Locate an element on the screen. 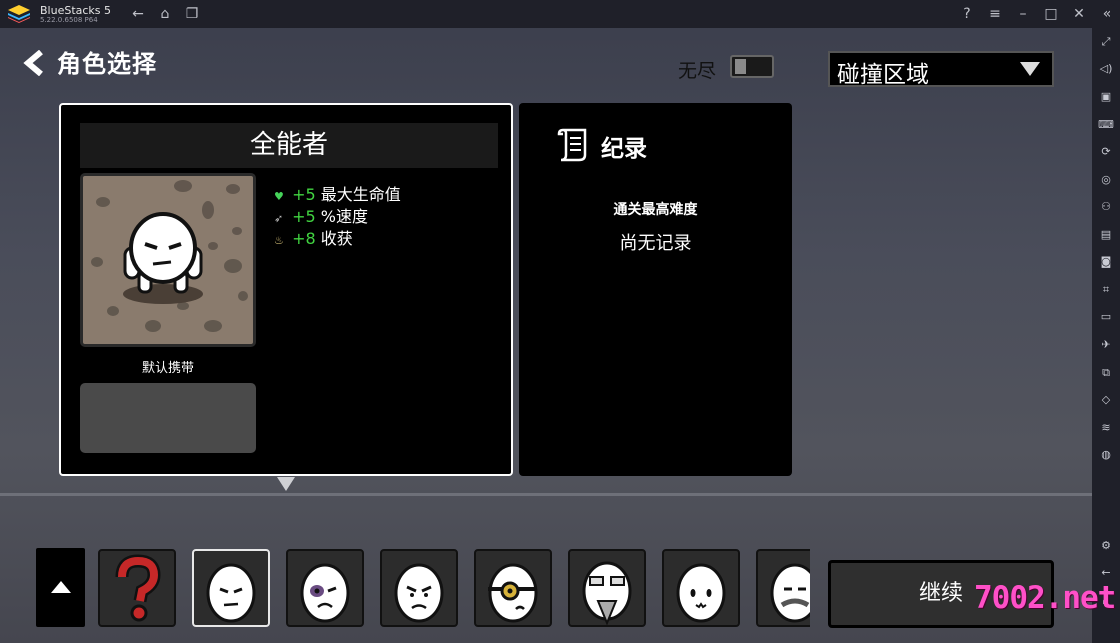  random-character-tile is located at coordinates (137, 588).